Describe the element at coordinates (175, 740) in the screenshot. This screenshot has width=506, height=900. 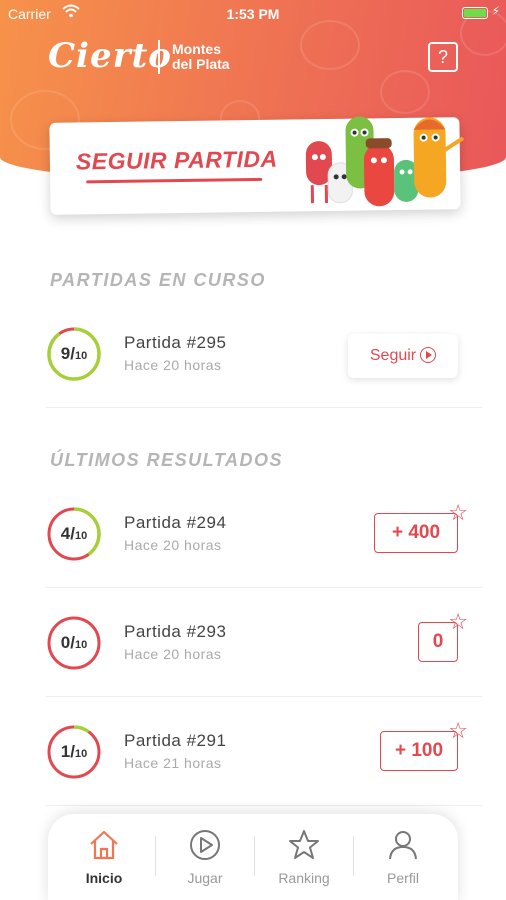
I see `game-title: Partida #291` at that location.